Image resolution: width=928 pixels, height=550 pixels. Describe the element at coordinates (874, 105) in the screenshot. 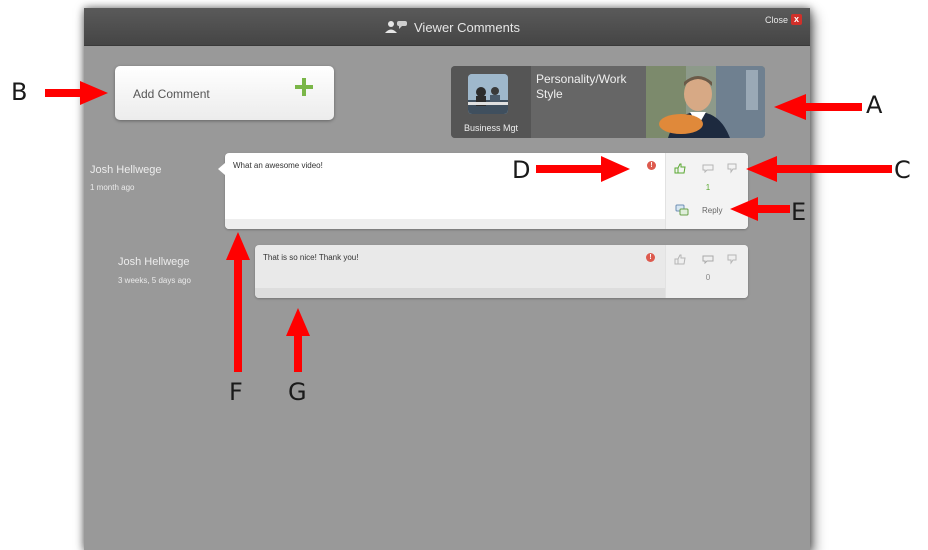

I see `annotation-a: A` at that location.